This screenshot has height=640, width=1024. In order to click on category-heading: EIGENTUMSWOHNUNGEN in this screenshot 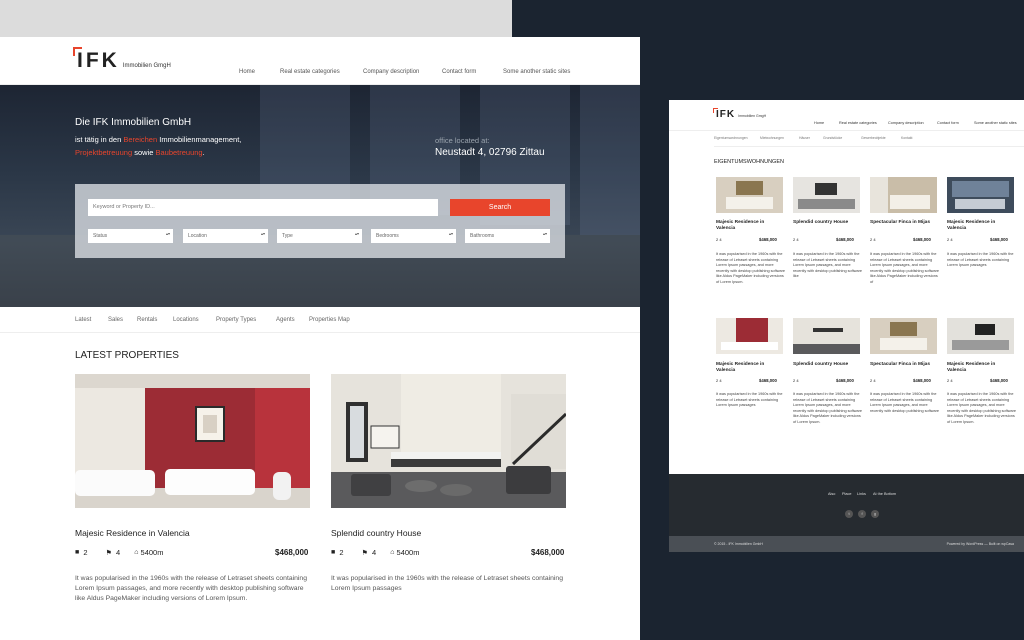, I will do `click(749, 162)`.